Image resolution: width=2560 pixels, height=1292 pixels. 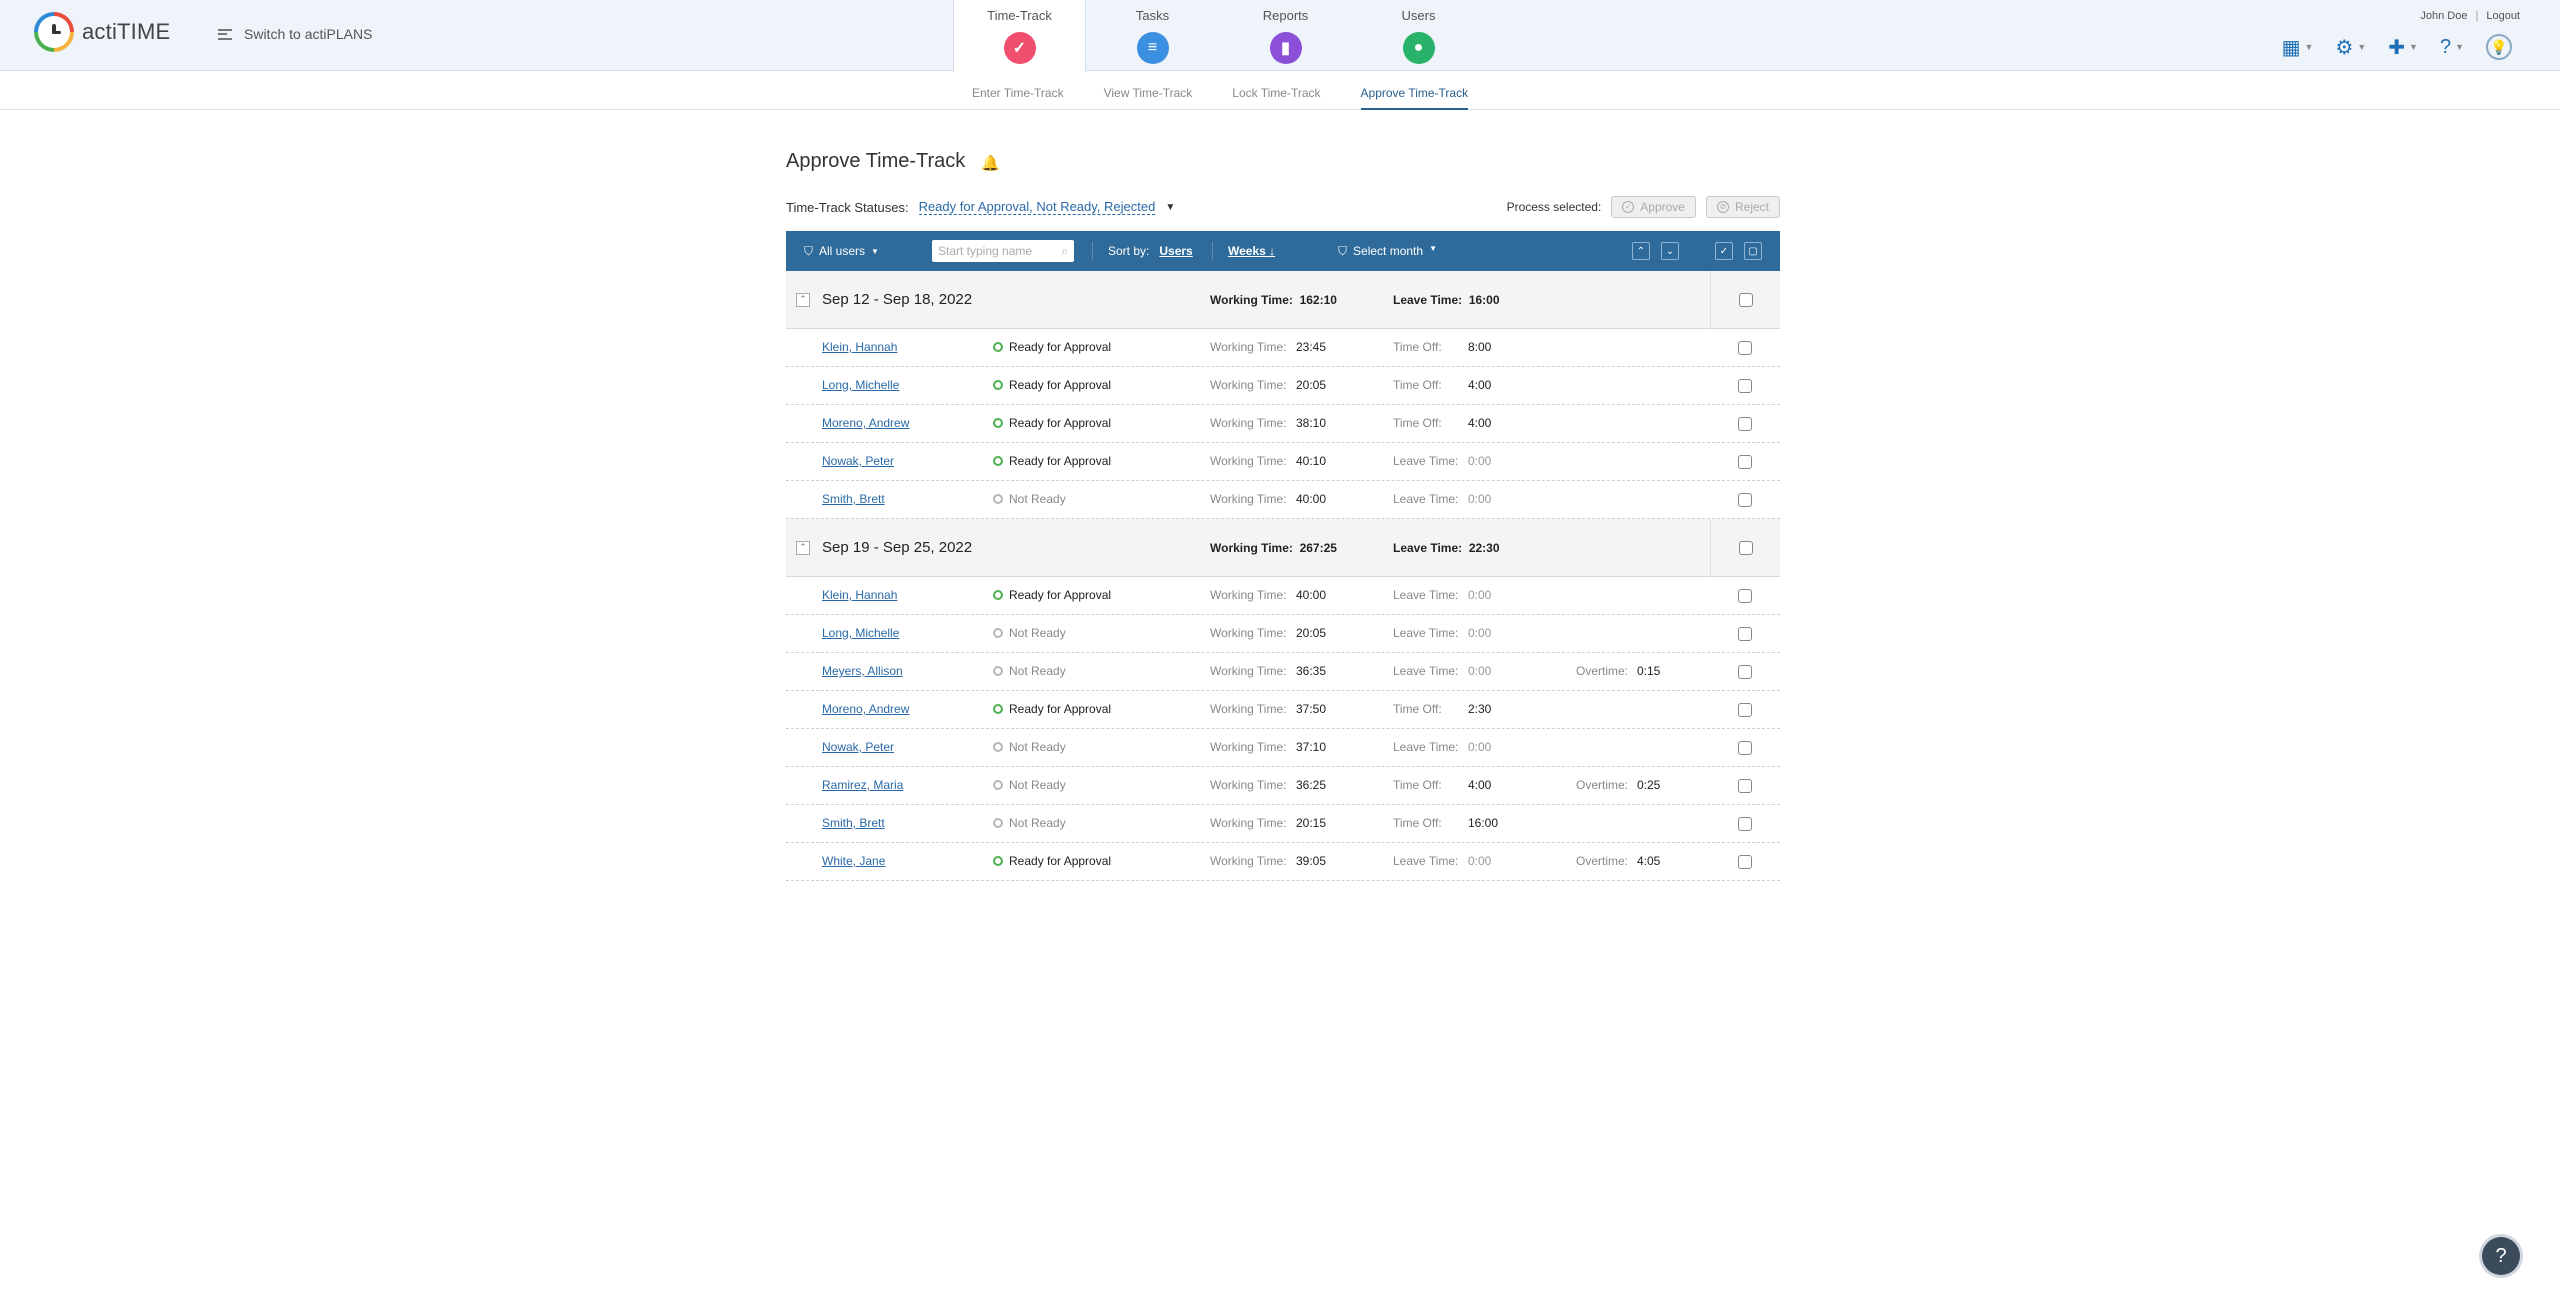 What do you see at coordinates (1285, 36) in the screenshot?
I see `module-tab-reports: Reports ▮` at bounding box center [1285, 36].